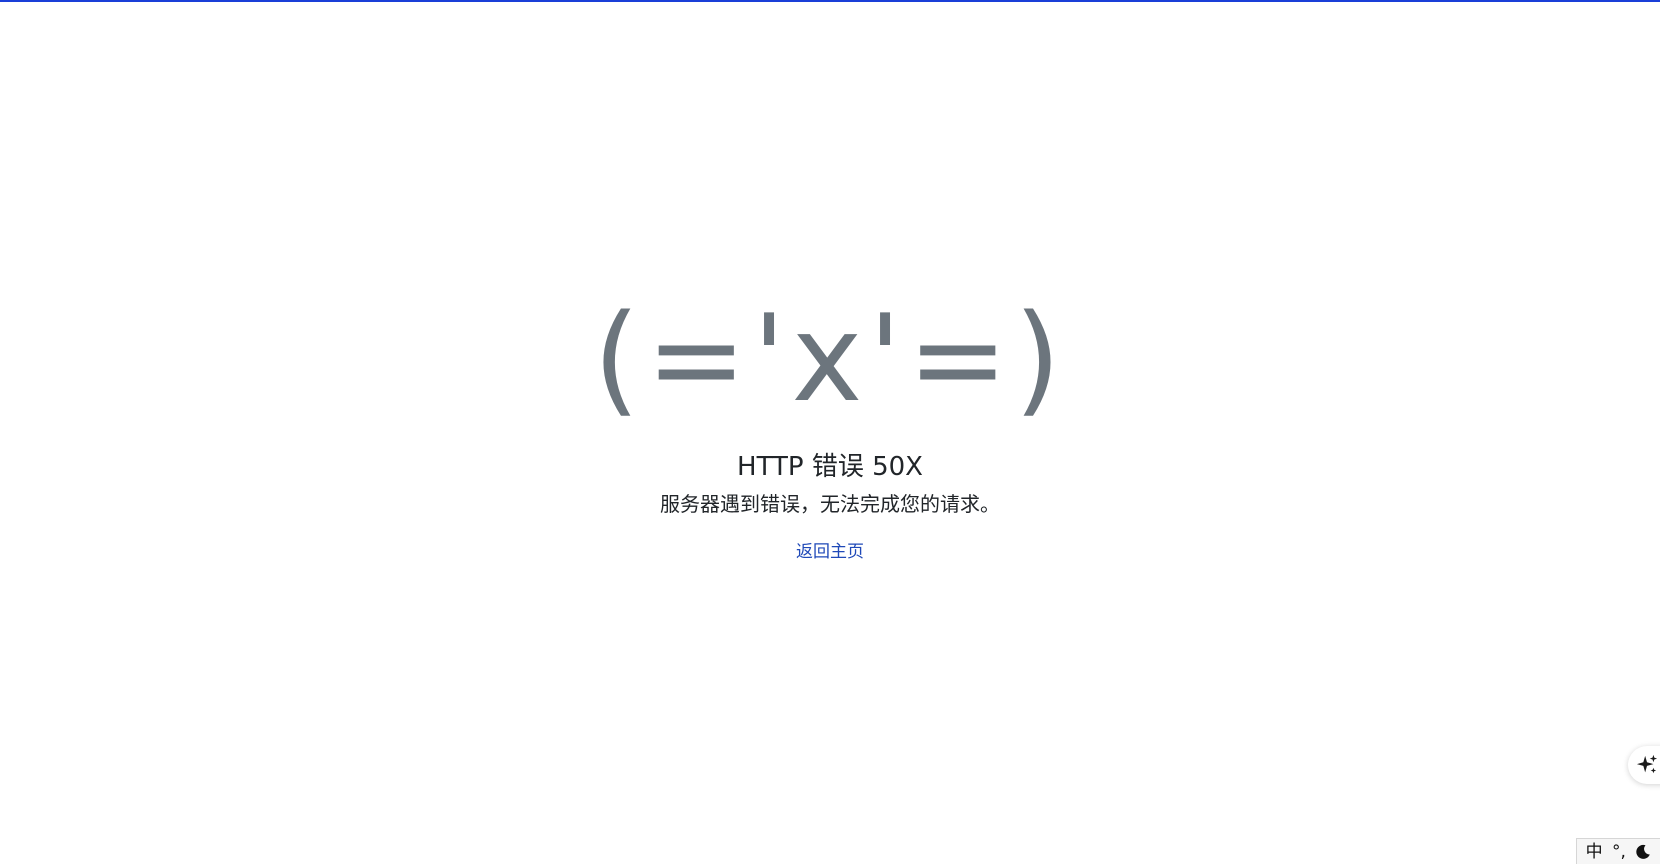  What do you see at coordinates (1647, 765) in the screenshot?
I see `sparkle-icon` at bounding box center [1647, 765].